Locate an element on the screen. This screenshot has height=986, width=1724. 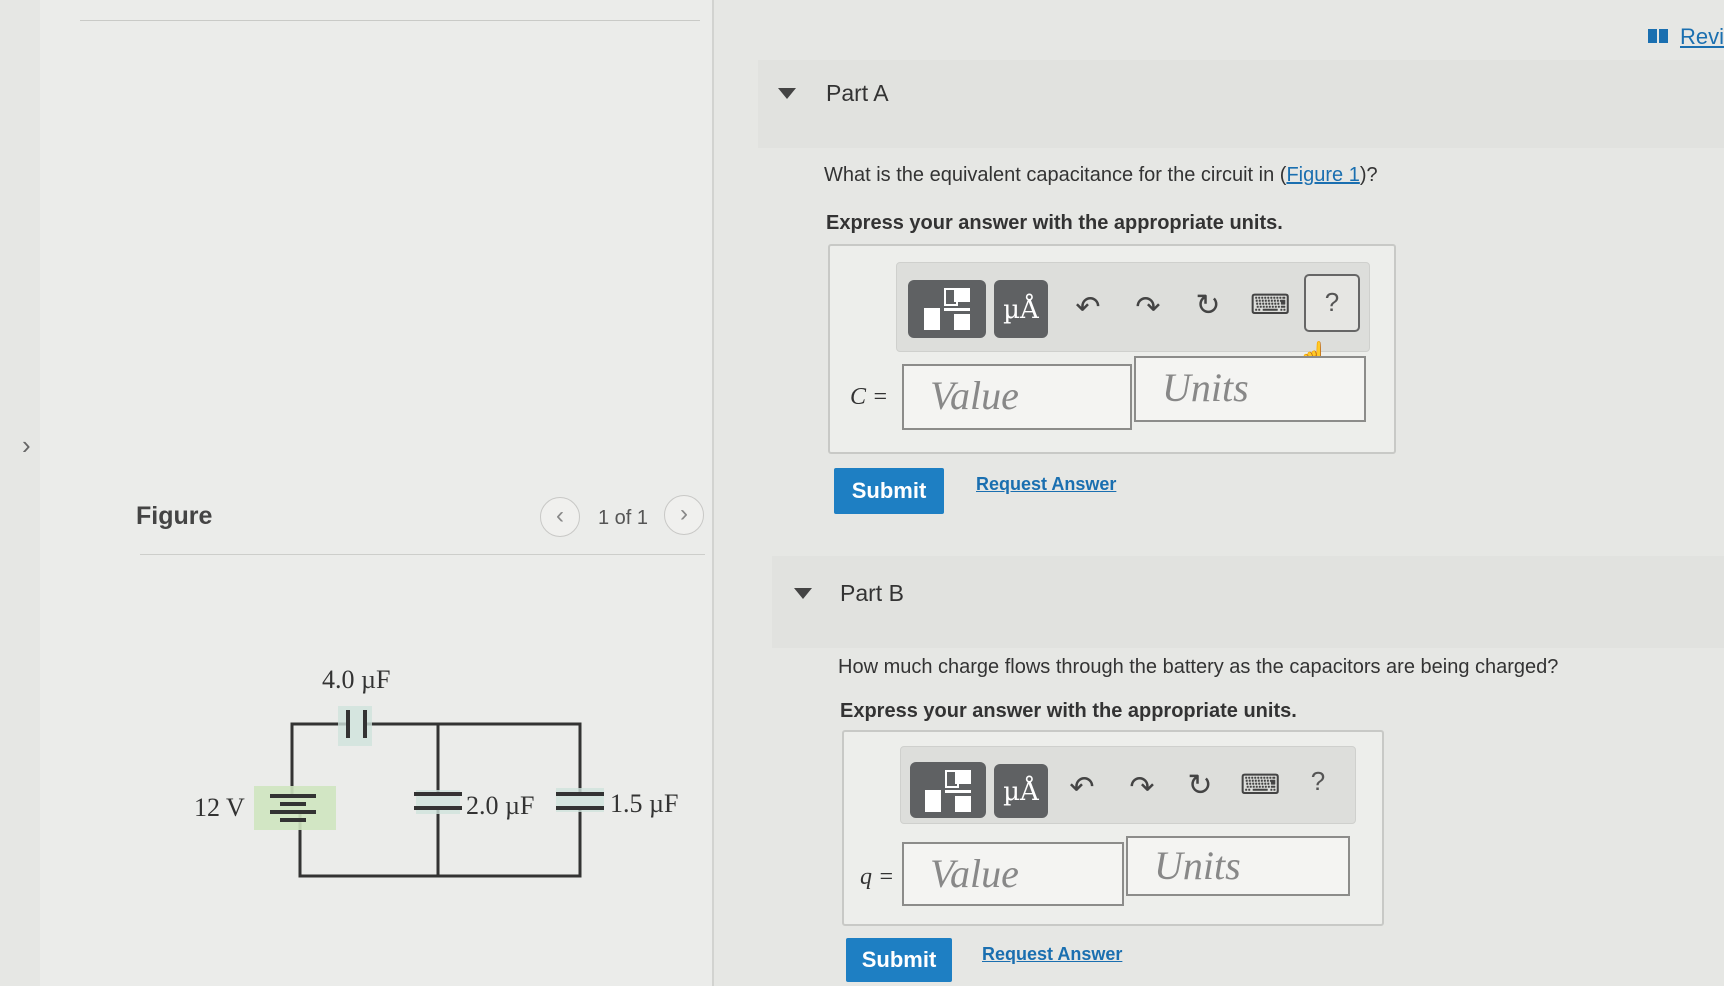
part-a-title: Part A is located at coordinates (857, 93).